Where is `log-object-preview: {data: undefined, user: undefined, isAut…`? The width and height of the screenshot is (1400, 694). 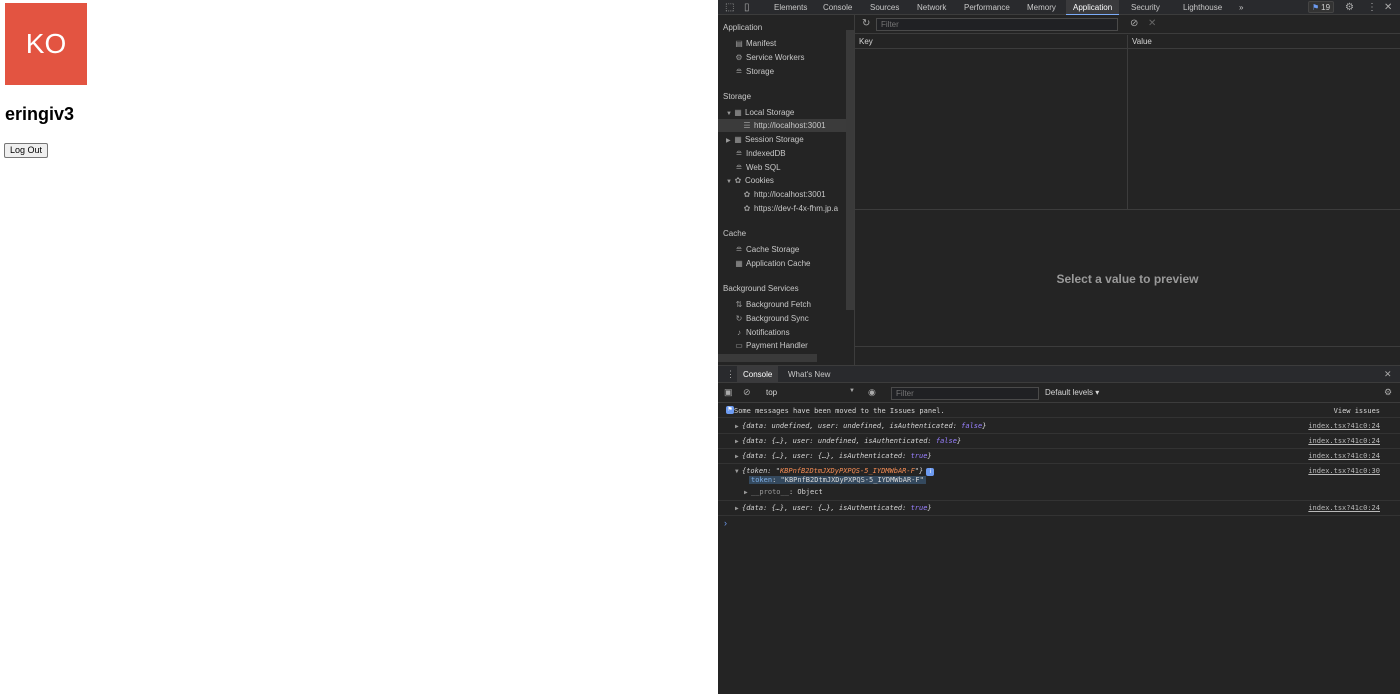 log-object-preview: {data: undefined, user: undefined, isAut… is located at coordinates (864, 426).